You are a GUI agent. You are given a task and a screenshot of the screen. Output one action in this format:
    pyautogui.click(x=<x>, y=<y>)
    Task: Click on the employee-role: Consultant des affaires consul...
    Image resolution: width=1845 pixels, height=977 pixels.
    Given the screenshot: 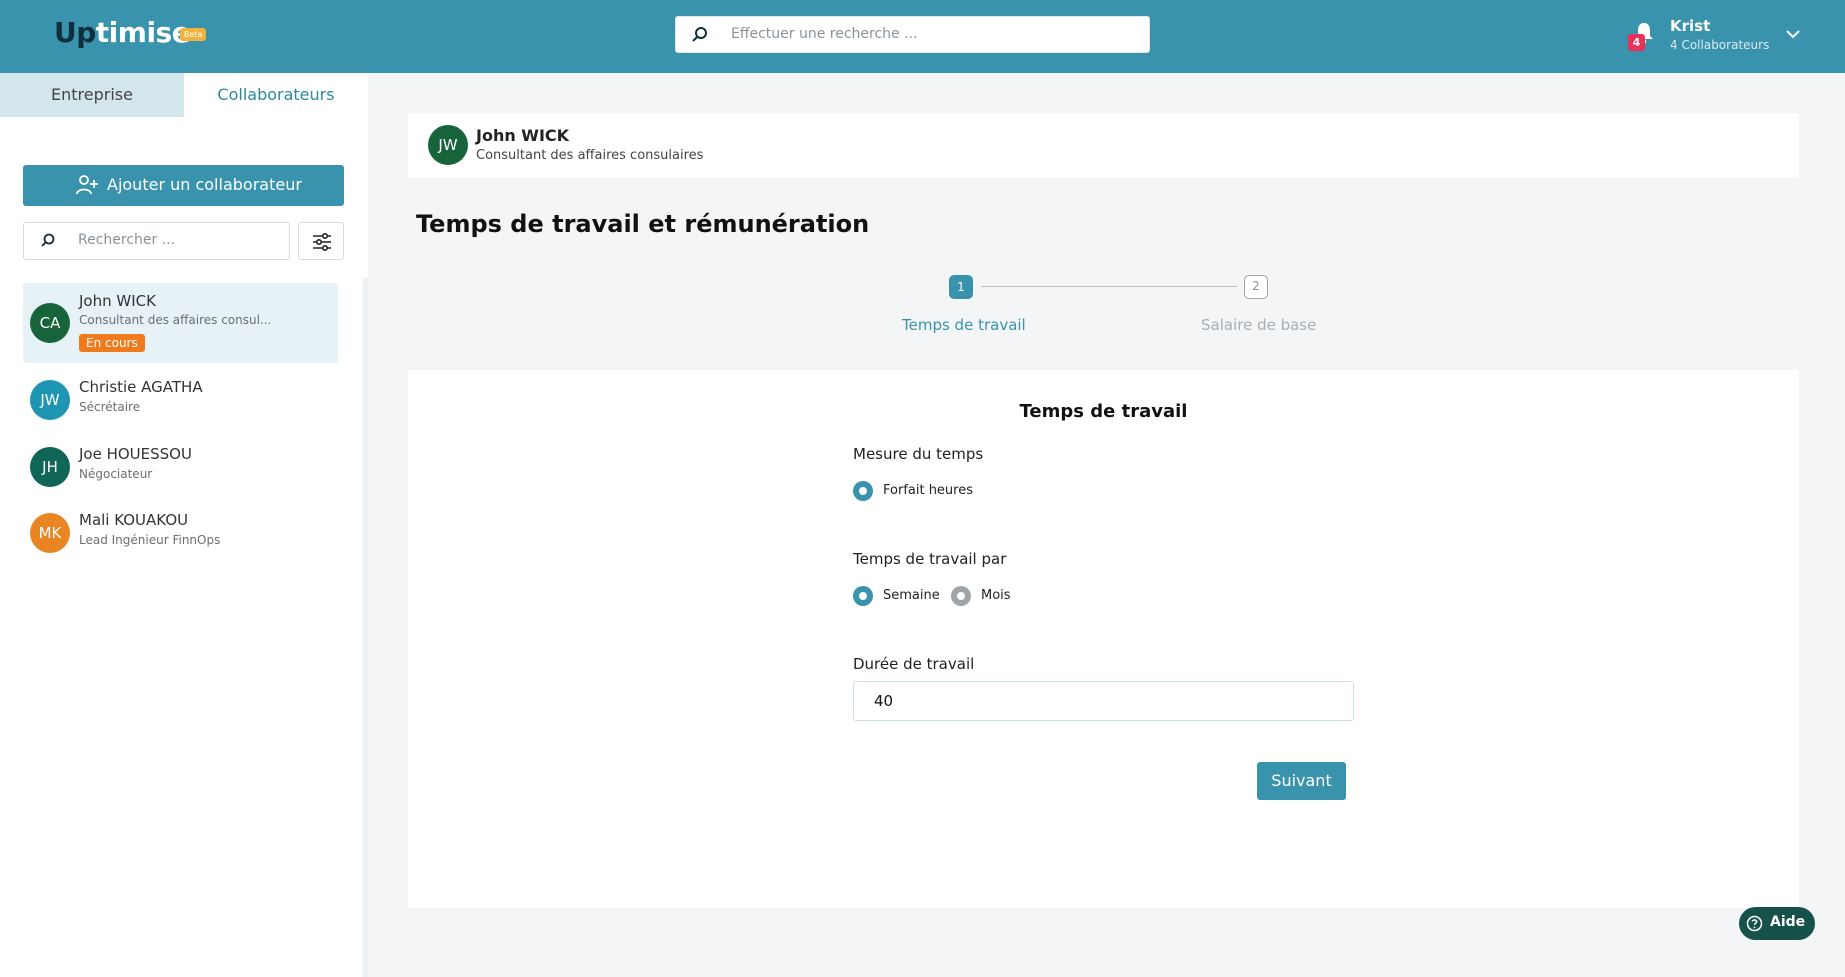 What is the action you would take?
    pyautogui.click(x=175, y=320)
    